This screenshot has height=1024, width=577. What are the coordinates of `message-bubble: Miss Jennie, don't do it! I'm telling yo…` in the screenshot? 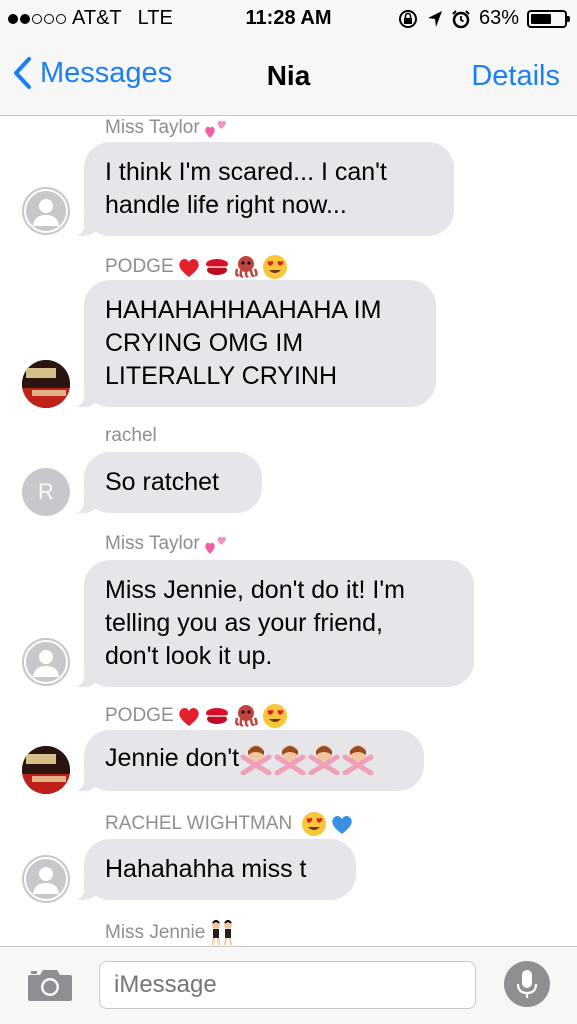 It's located at (274, 623).